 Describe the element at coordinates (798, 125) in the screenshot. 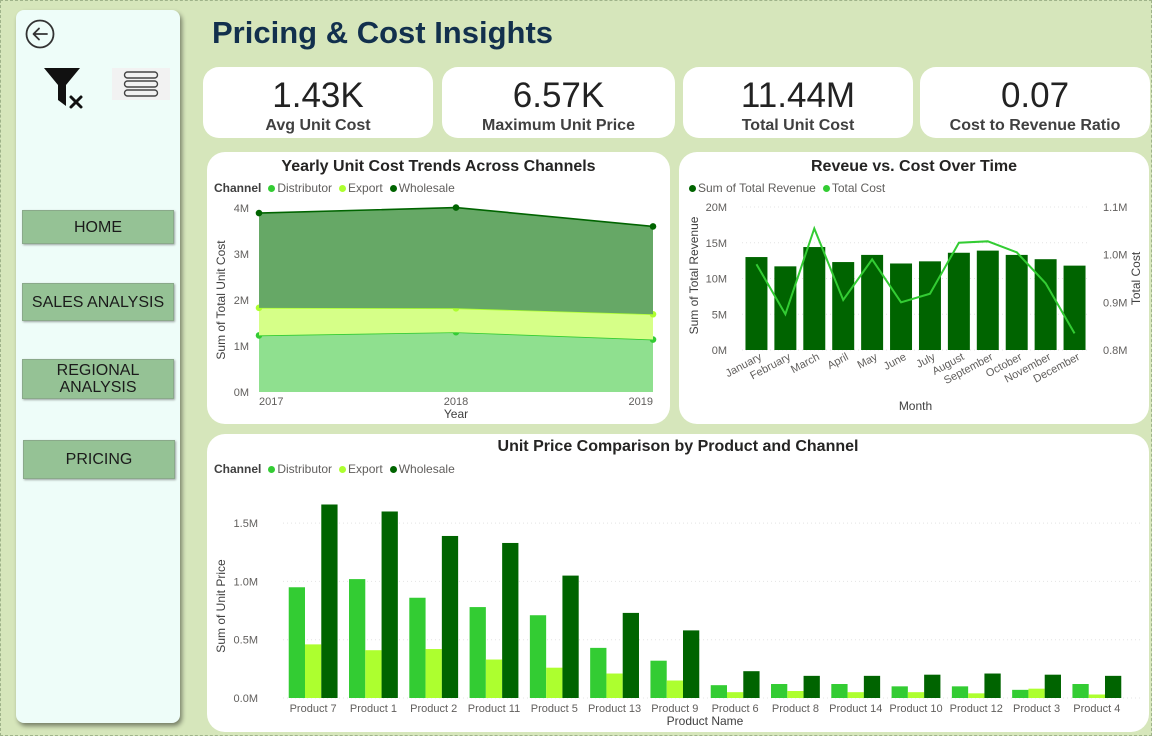

I see `kpi-label: Total Unit Cost` at that location.